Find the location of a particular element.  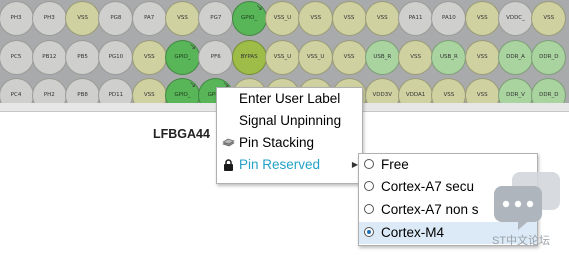

menu-item-pin-reserved: Pin Reserved ▶ is located at coordinates (289, 165).